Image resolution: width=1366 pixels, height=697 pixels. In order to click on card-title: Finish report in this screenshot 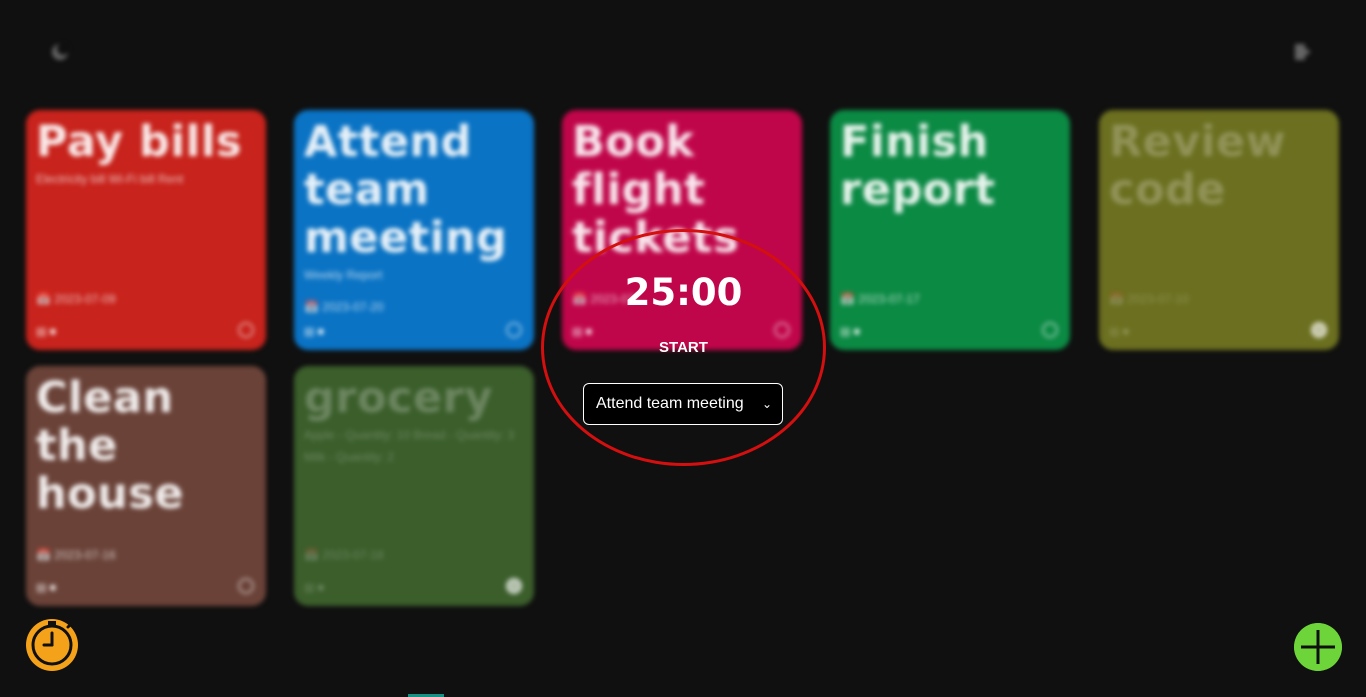, I will do `click(918, 166)`.